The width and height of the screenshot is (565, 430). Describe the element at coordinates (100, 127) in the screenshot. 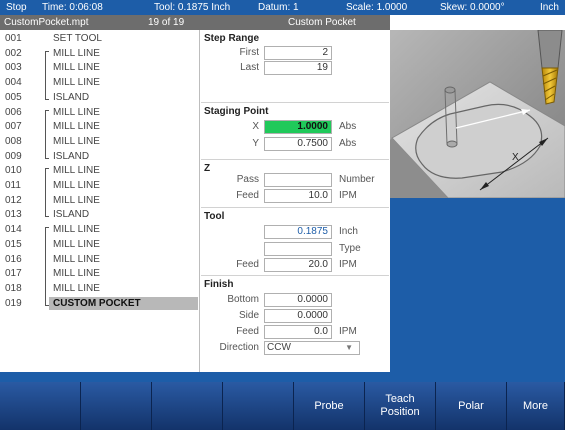

I see `list-item: 007 MILL LINE` at that location.